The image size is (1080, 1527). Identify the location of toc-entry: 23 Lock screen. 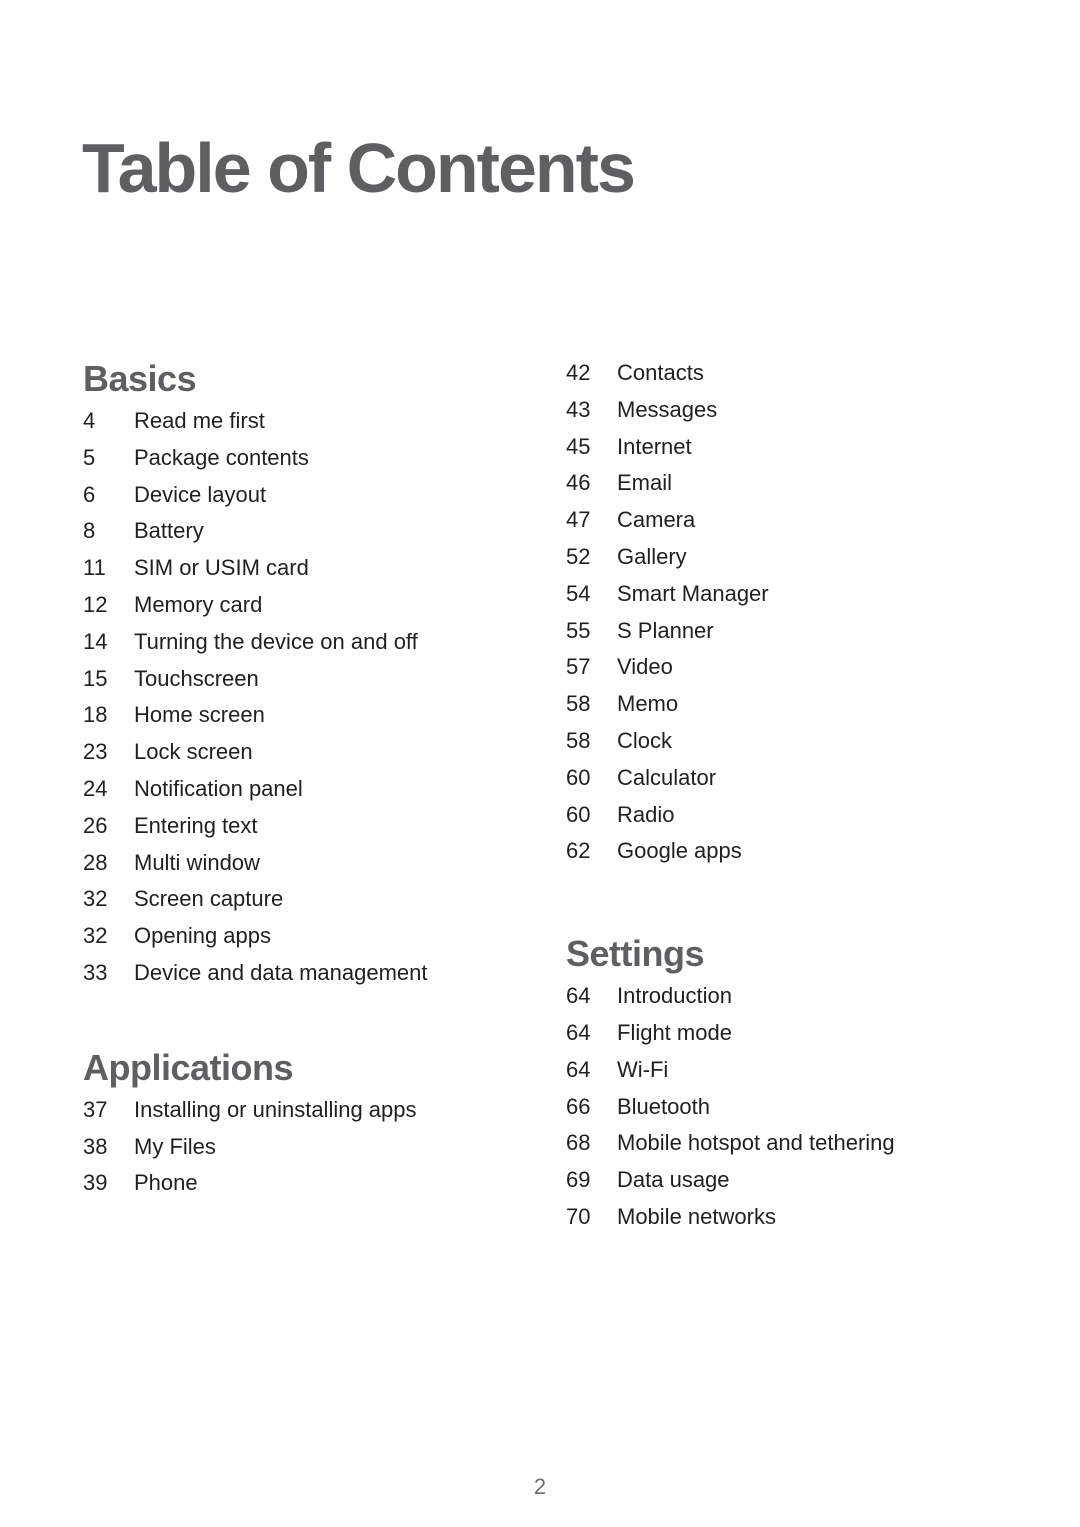
(303, 752).